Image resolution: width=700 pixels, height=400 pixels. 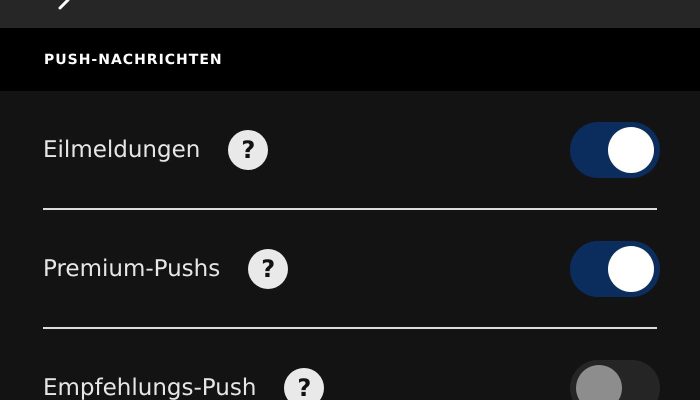 I want to click on setting-label: Empfehlungs-Push, so click(x=149, y=387).